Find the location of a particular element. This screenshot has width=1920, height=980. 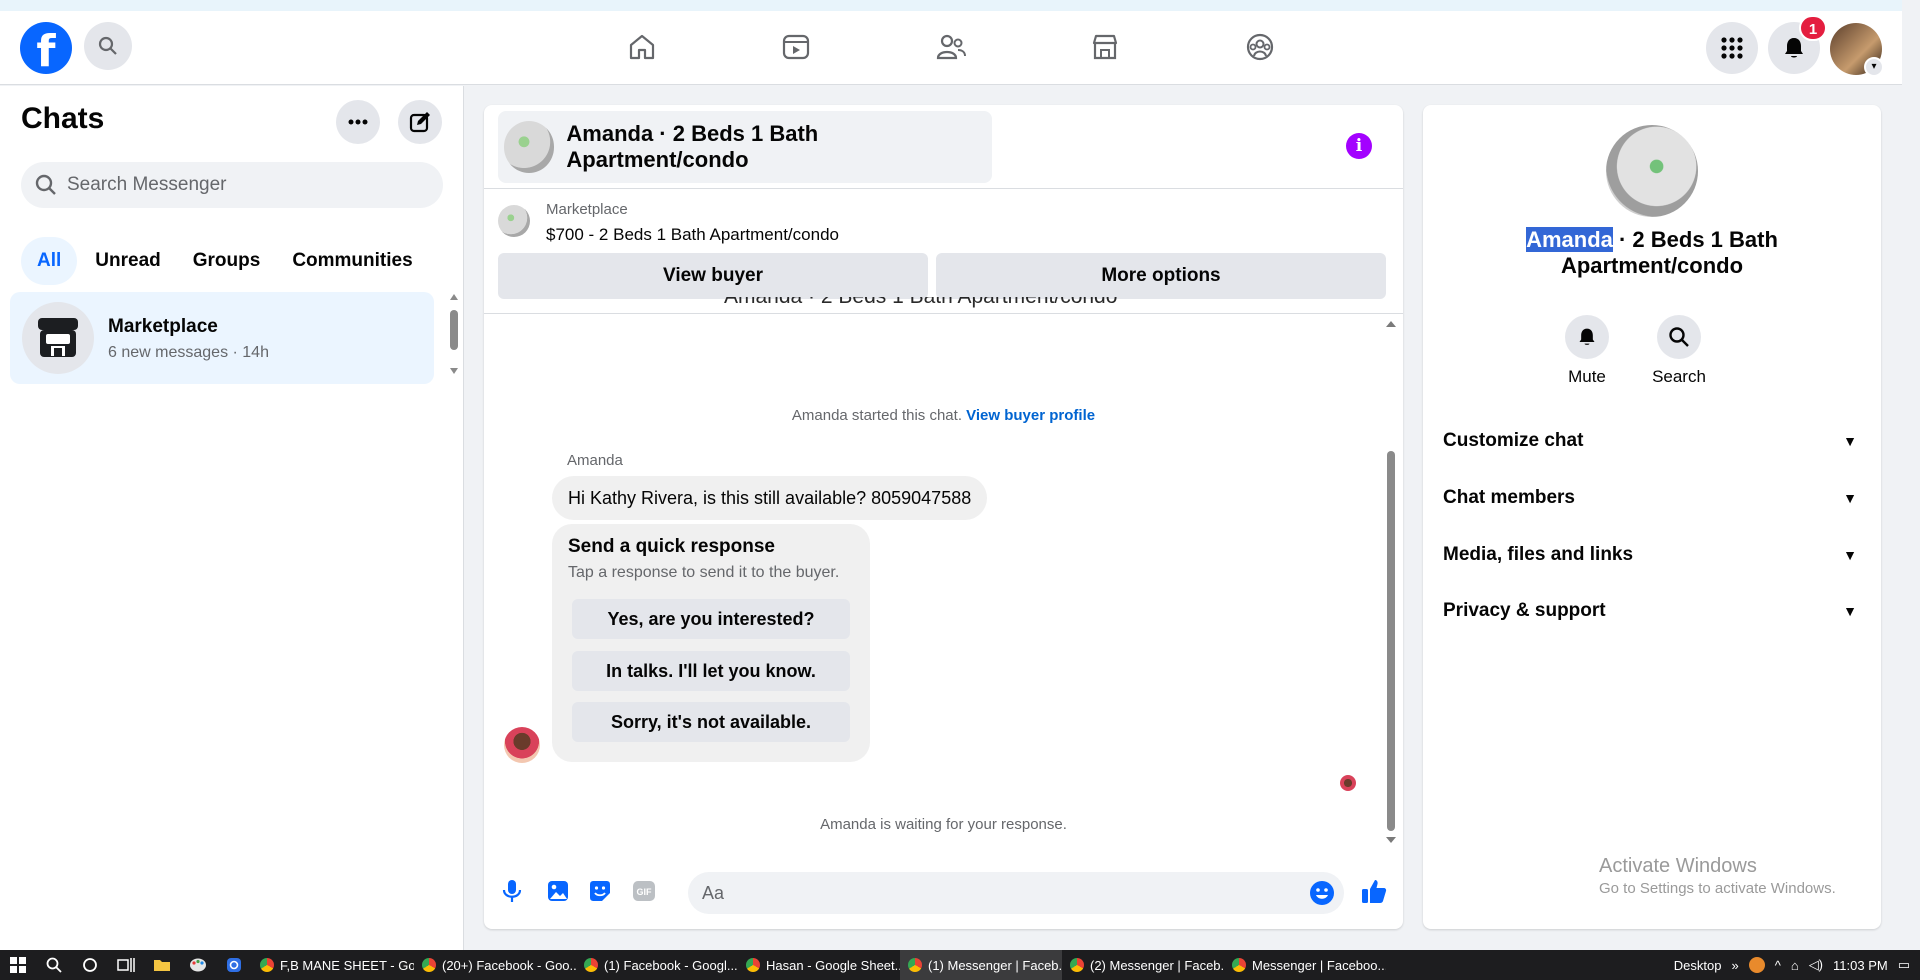

filter-groups: Groups is located at coordinates (227, 261).